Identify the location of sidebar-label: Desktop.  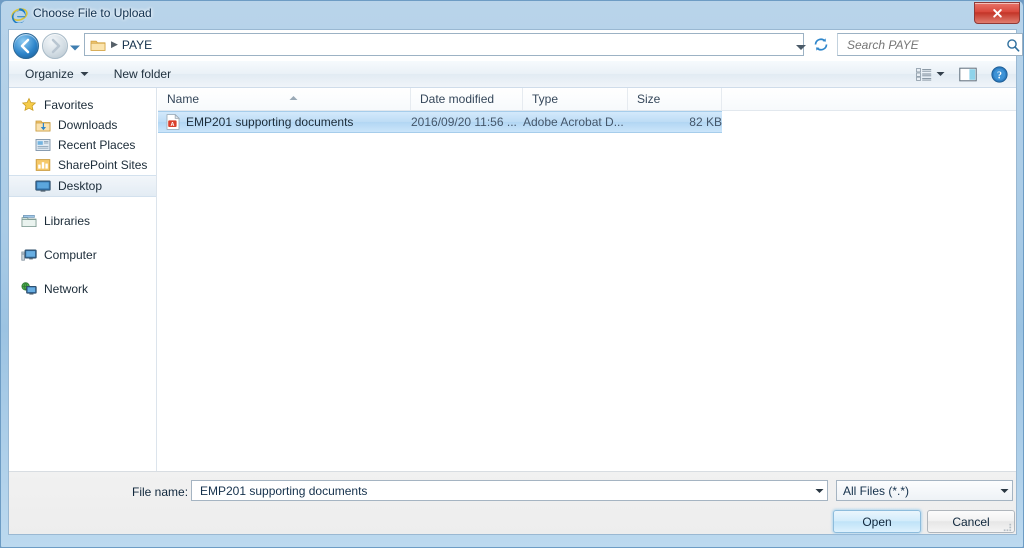
(80, 186).